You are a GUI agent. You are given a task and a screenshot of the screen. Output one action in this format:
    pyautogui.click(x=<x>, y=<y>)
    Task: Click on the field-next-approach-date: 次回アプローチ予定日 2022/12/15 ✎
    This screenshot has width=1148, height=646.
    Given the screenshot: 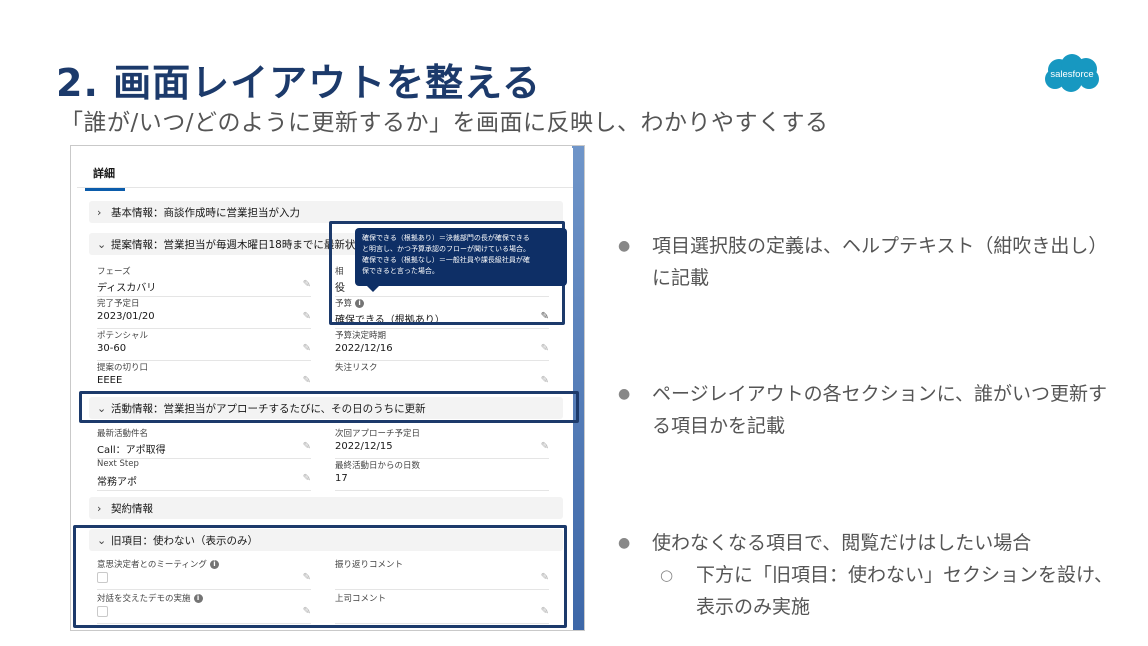 What is the action you would take?
    pyautogui.click(x=442, y=443)
    